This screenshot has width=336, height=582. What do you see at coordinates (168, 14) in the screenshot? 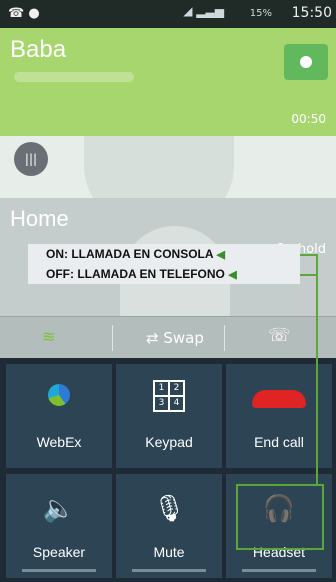
I see `status-bar: ☎ ● ◢ ▂▃▅ 15% 15:50` at bounding box center [168, 14].